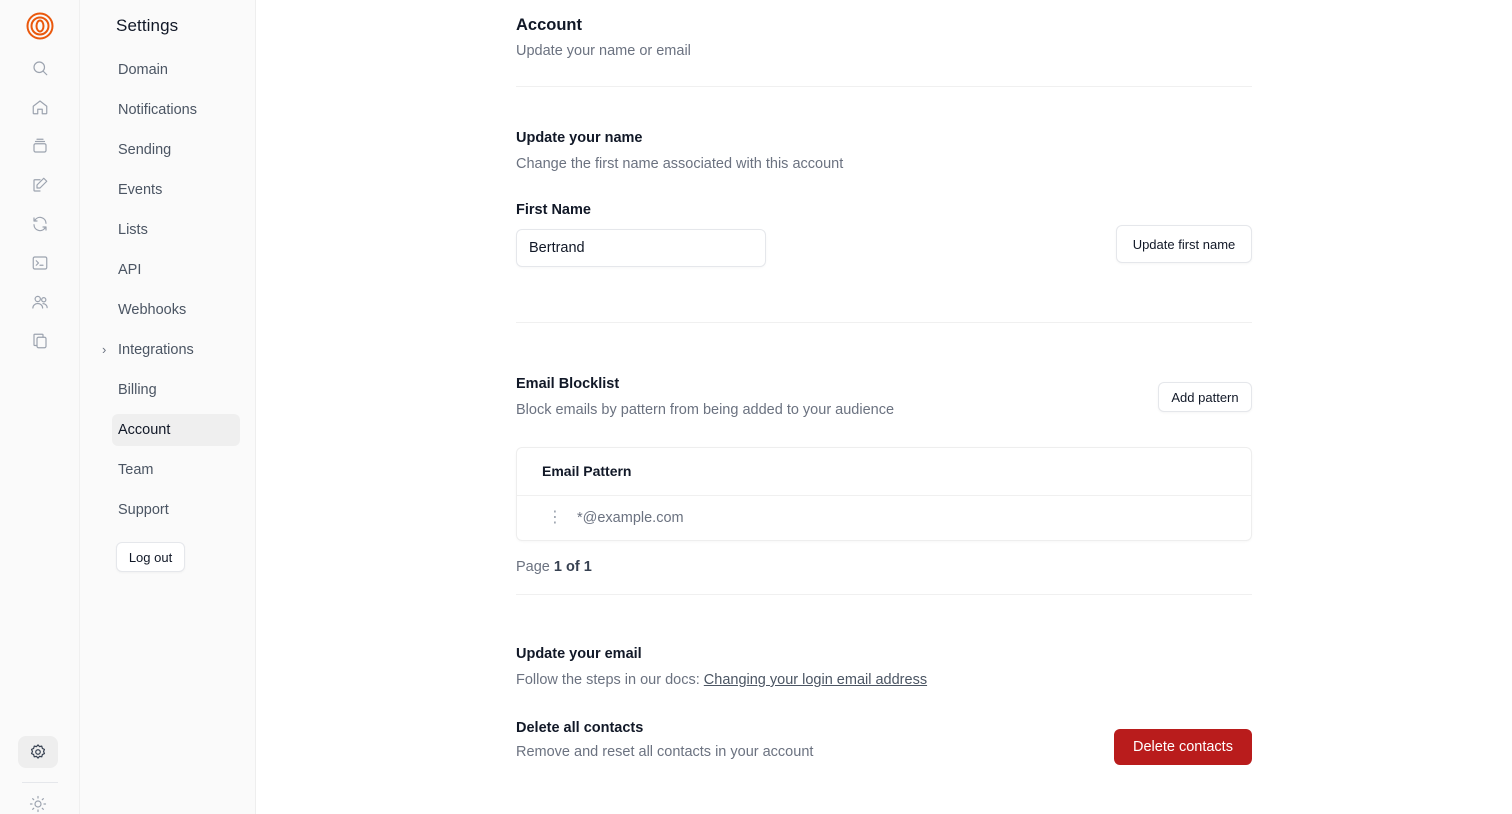 The width and height of the screenshot is (1512, 814). I want to click on sidebar-item-events: Events, so click(176, 190).